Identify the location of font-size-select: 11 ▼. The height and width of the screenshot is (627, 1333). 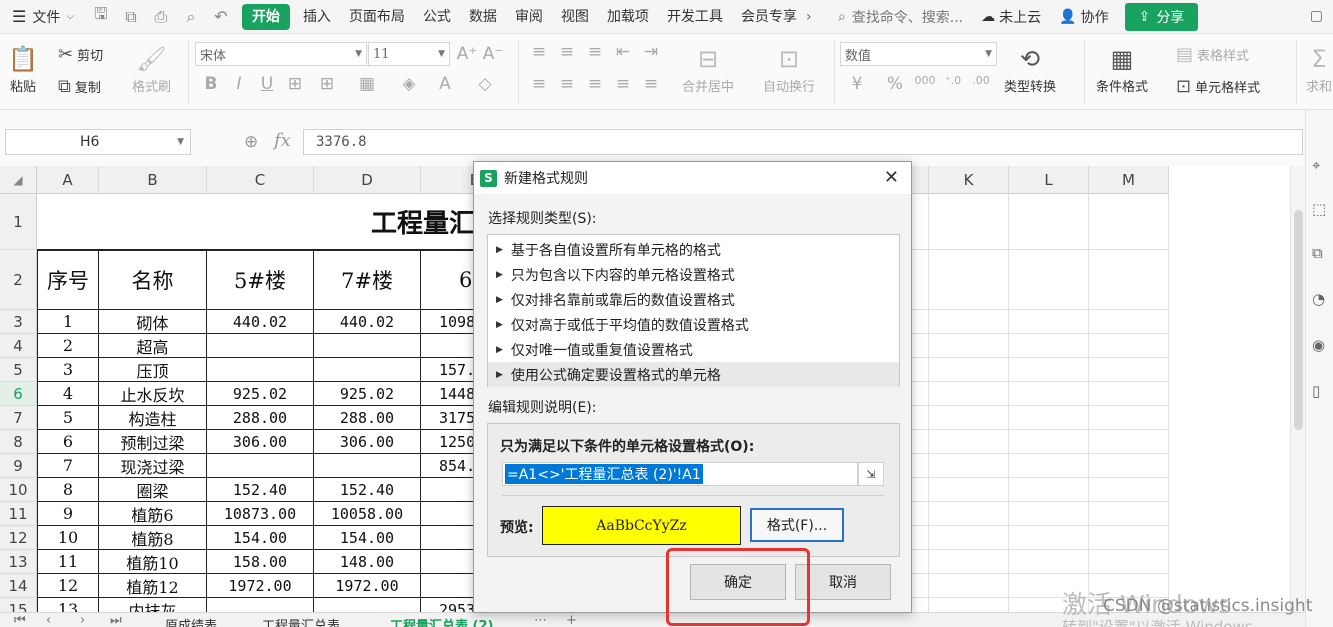
(409, 54).